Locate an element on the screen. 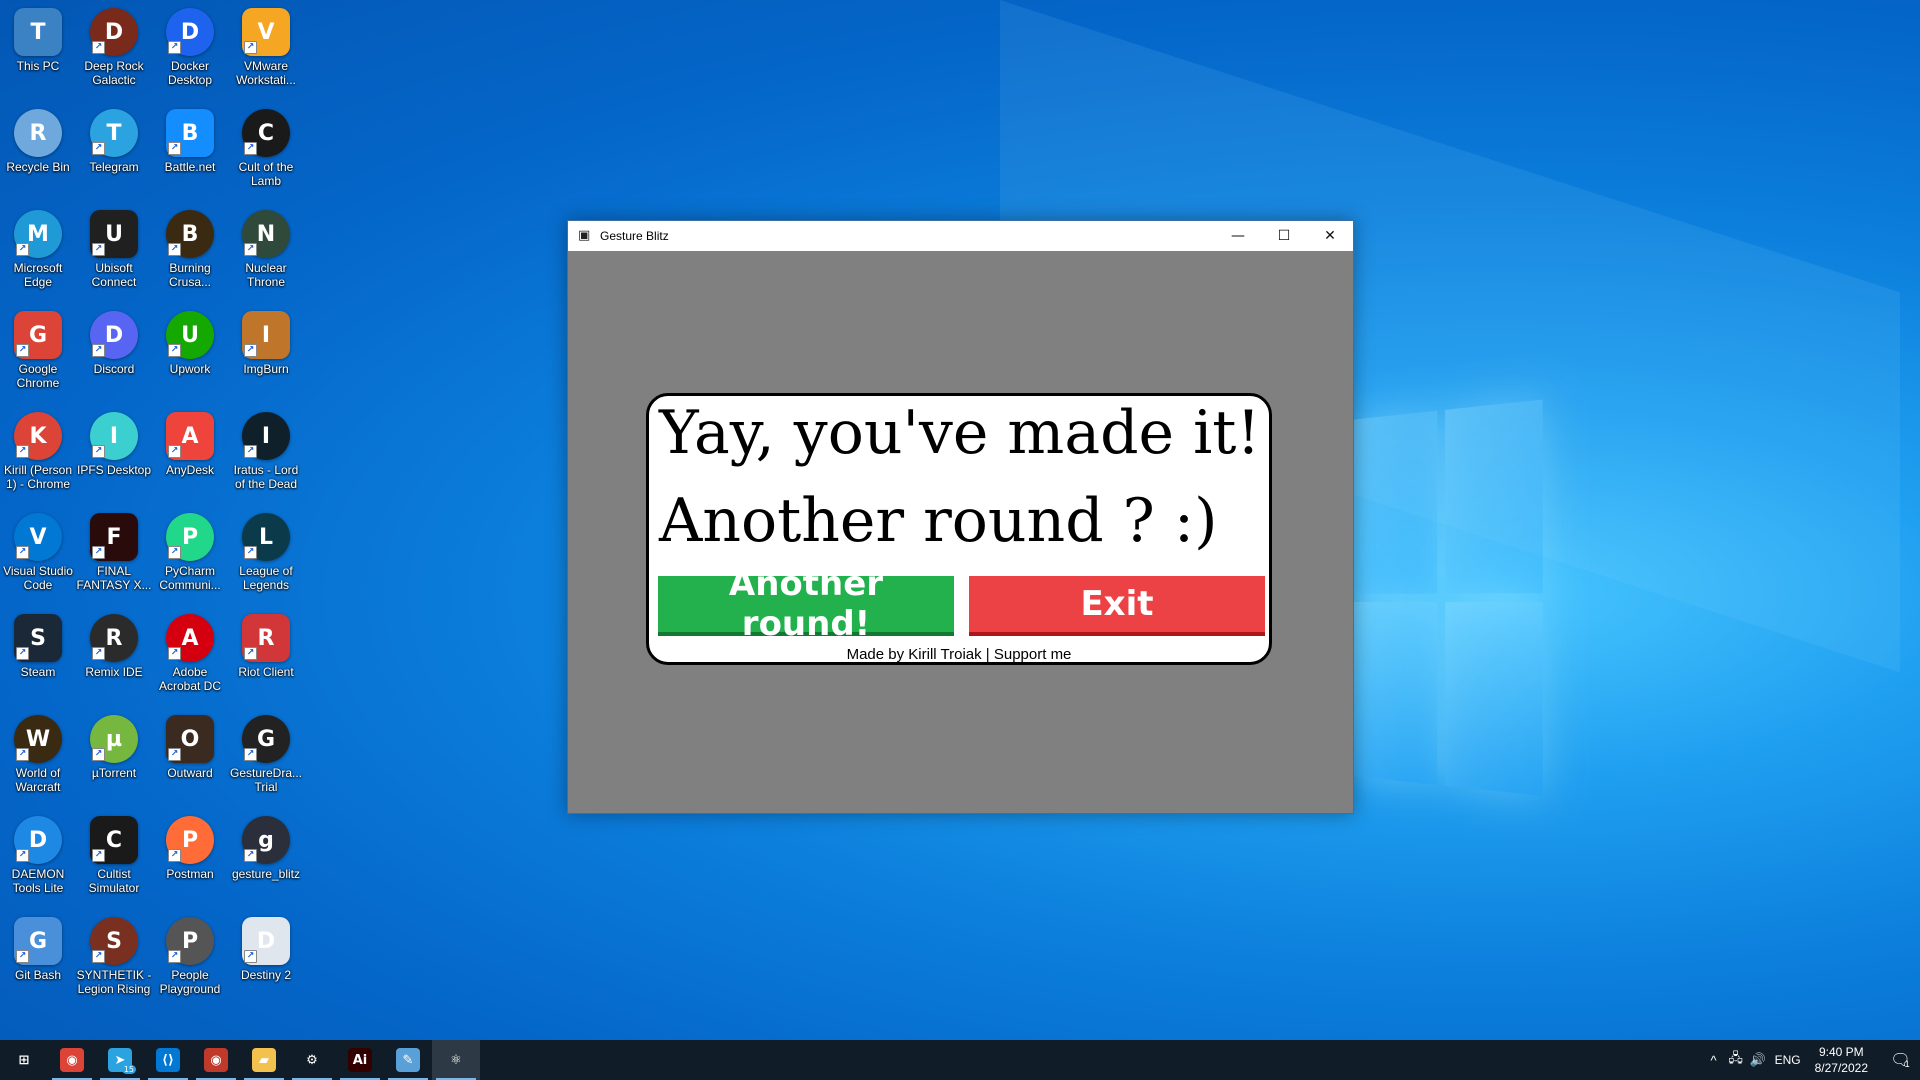  desktop-icon: g ↗ gesture_blitz is located at coordinates (266, 845).